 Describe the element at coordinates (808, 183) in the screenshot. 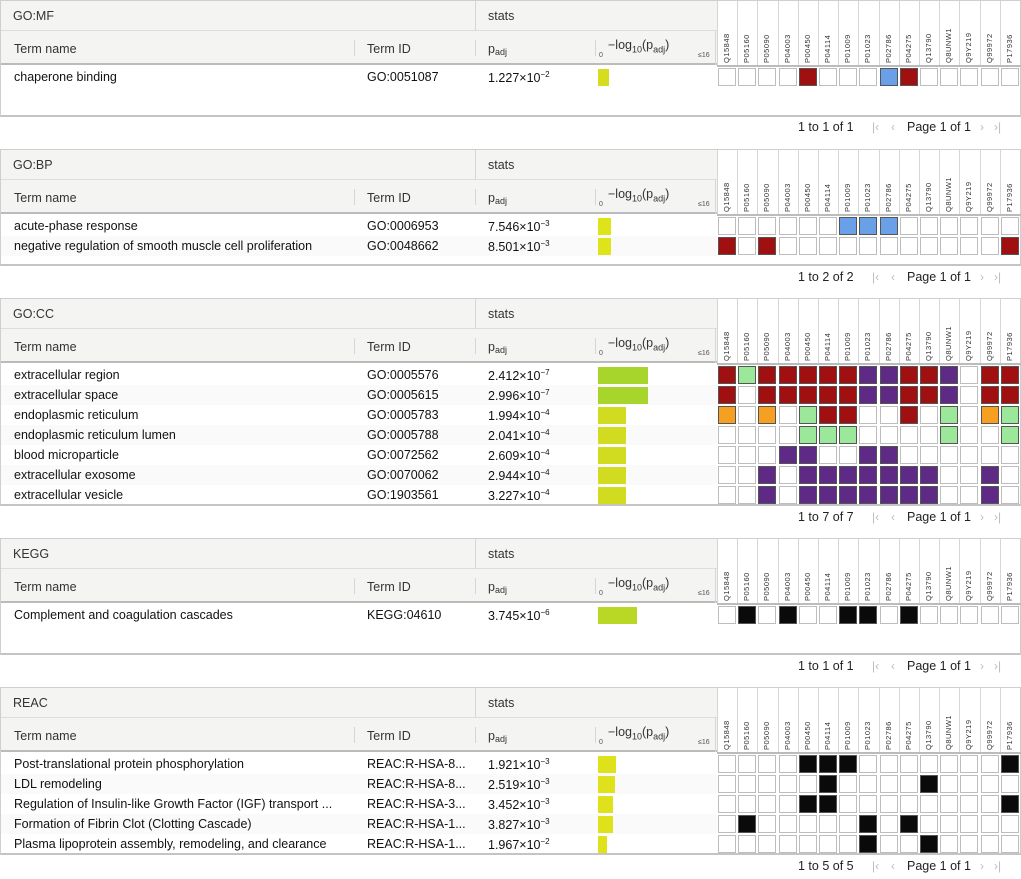

I see `gene-label-p00450: P00450` at that location.